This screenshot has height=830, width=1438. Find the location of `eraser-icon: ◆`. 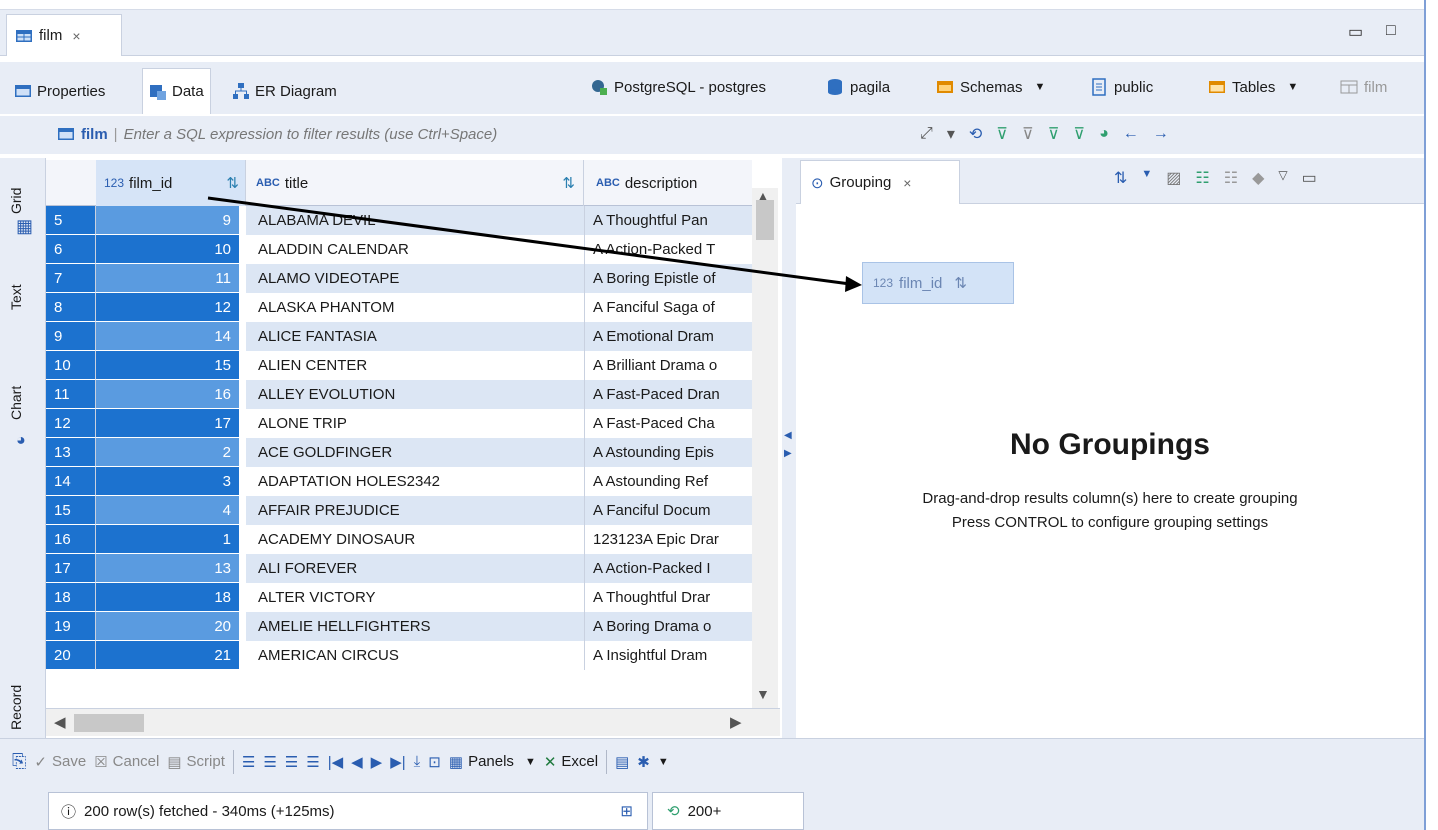

eraser-icon: ◆ is located at coordinates (1258, 178).